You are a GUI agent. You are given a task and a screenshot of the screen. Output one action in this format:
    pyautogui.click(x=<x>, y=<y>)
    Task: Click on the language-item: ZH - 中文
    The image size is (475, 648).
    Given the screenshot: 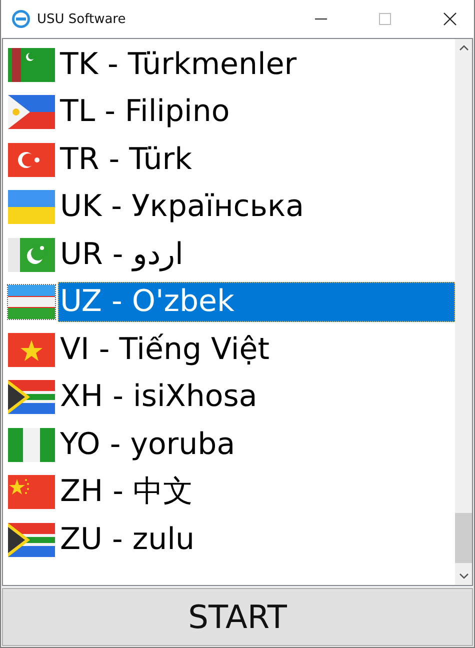 What is the action you would take?
    pyautogui.click(x=256, y=492)
    